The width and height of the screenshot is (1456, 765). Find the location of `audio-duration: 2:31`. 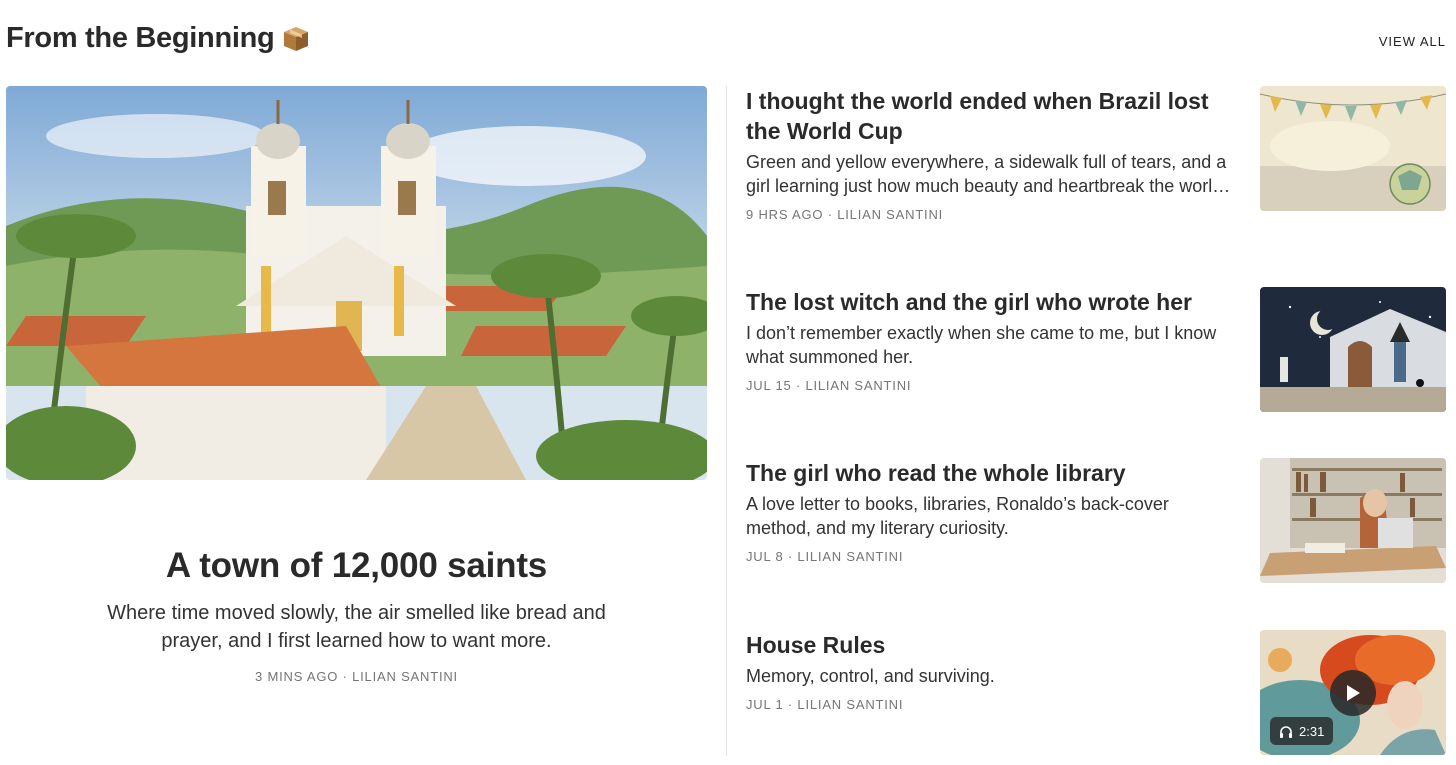

audio-duration: 2:31 is located at coordinates (1312, 731).